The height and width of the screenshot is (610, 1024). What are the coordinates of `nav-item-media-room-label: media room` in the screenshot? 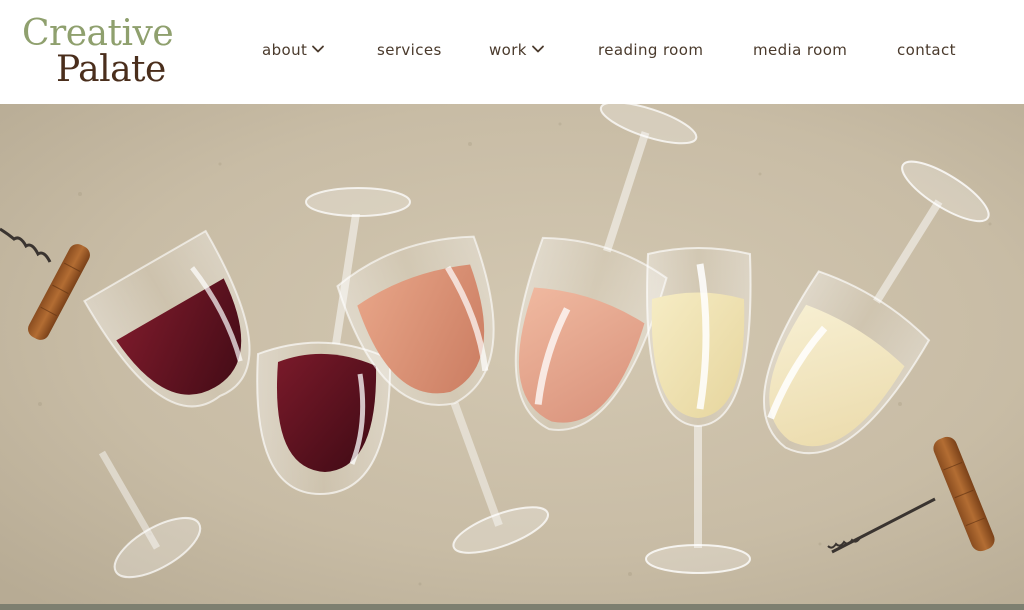 It's located at (800, 50).